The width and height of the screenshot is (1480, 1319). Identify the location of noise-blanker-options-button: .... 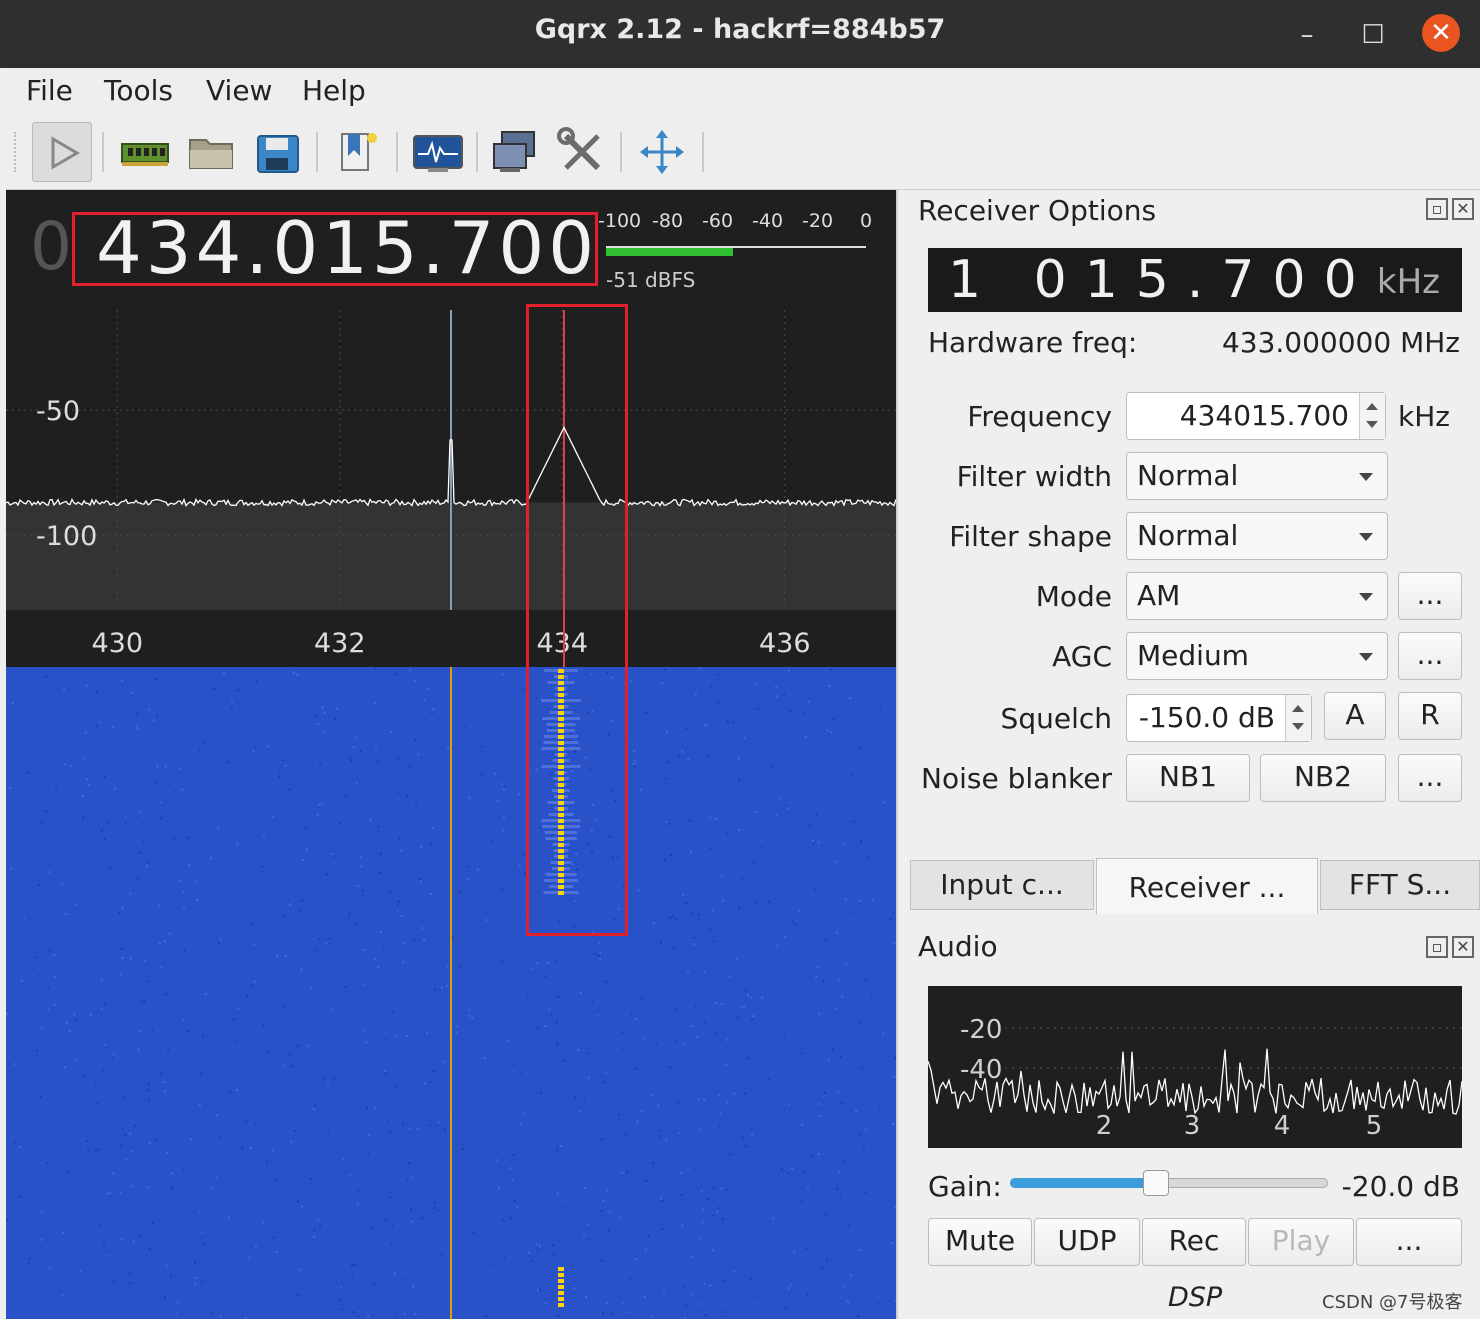
(1430, 778).